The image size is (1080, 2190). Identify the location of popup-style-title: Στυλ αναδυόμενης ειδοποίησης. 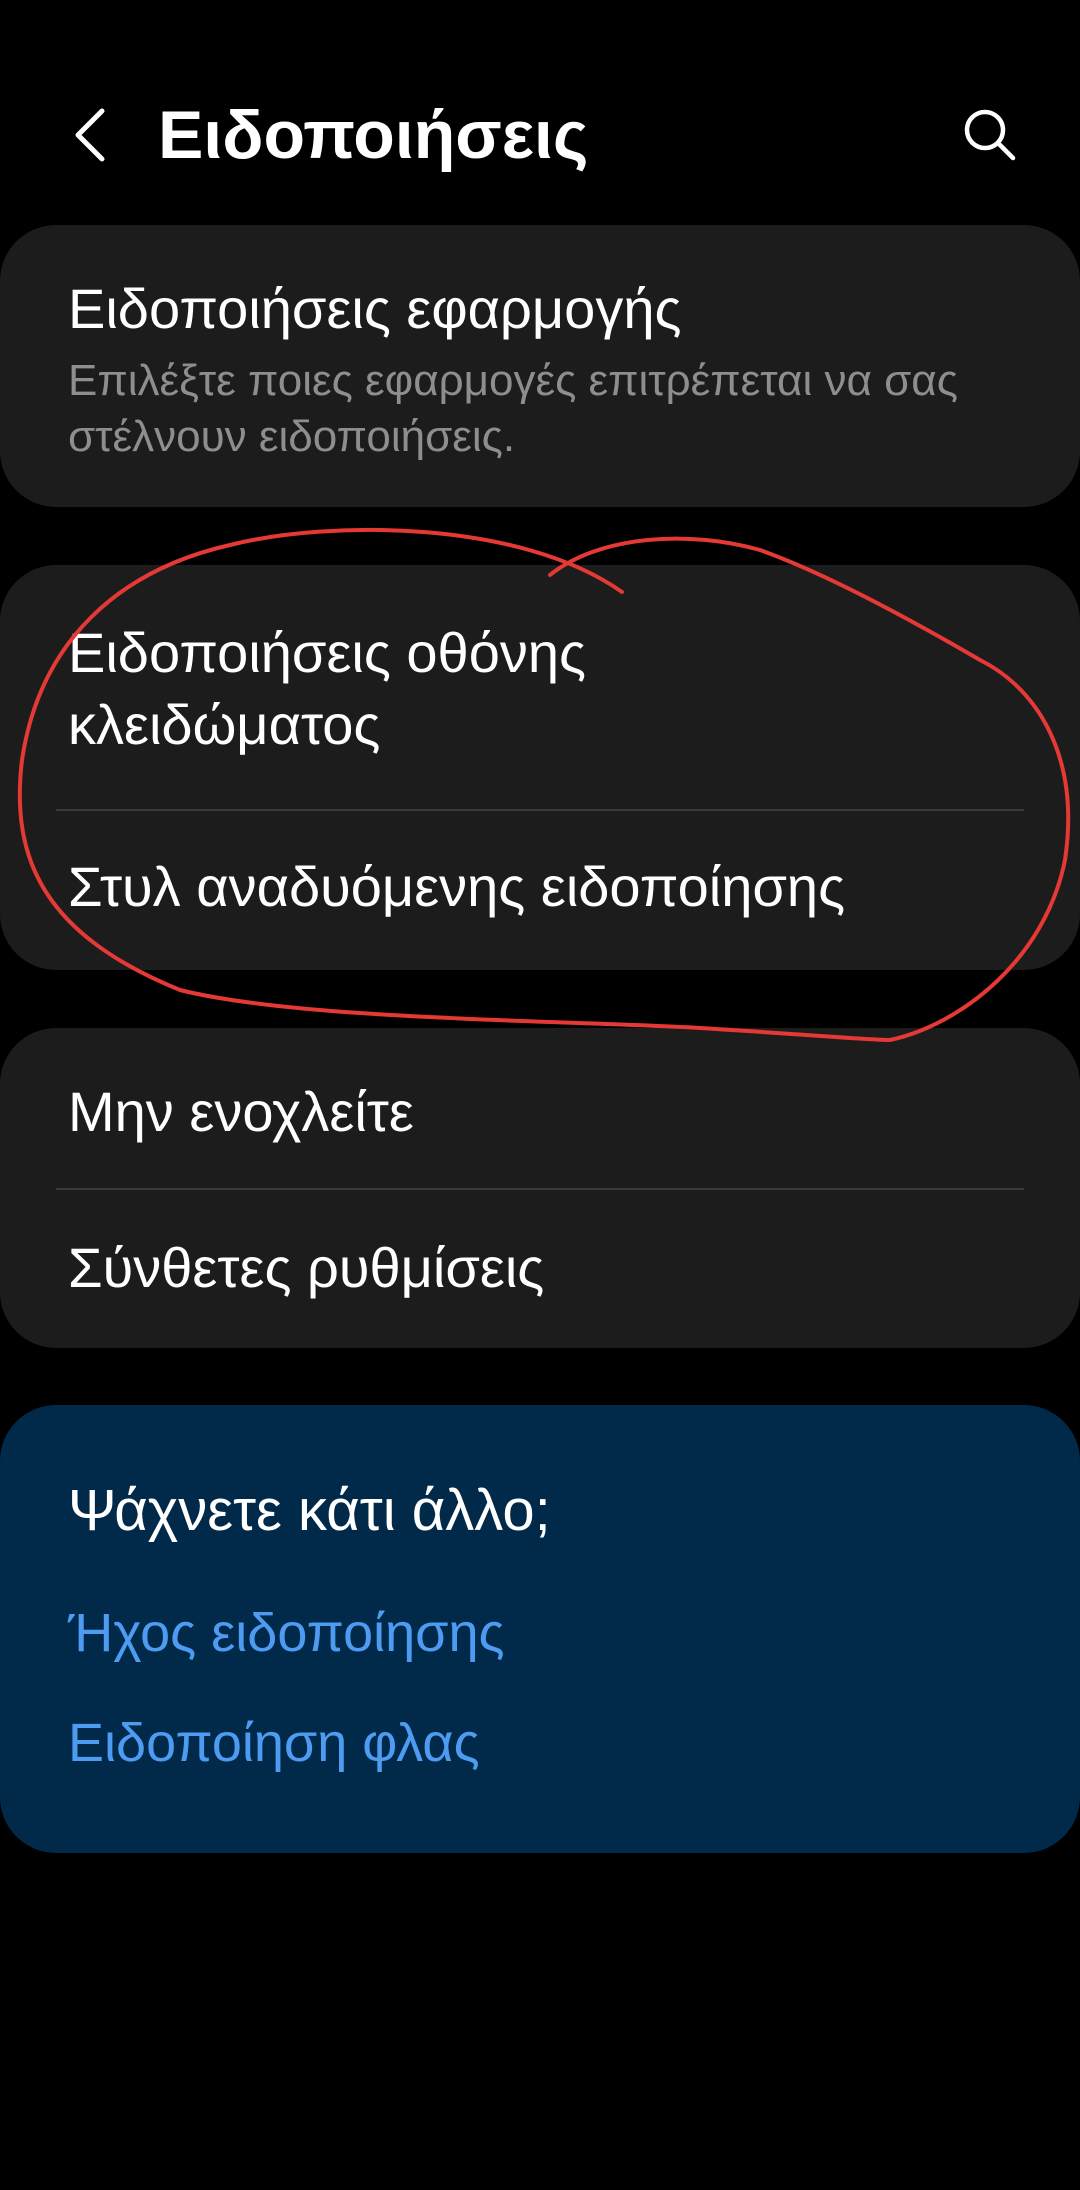
(457, 886).